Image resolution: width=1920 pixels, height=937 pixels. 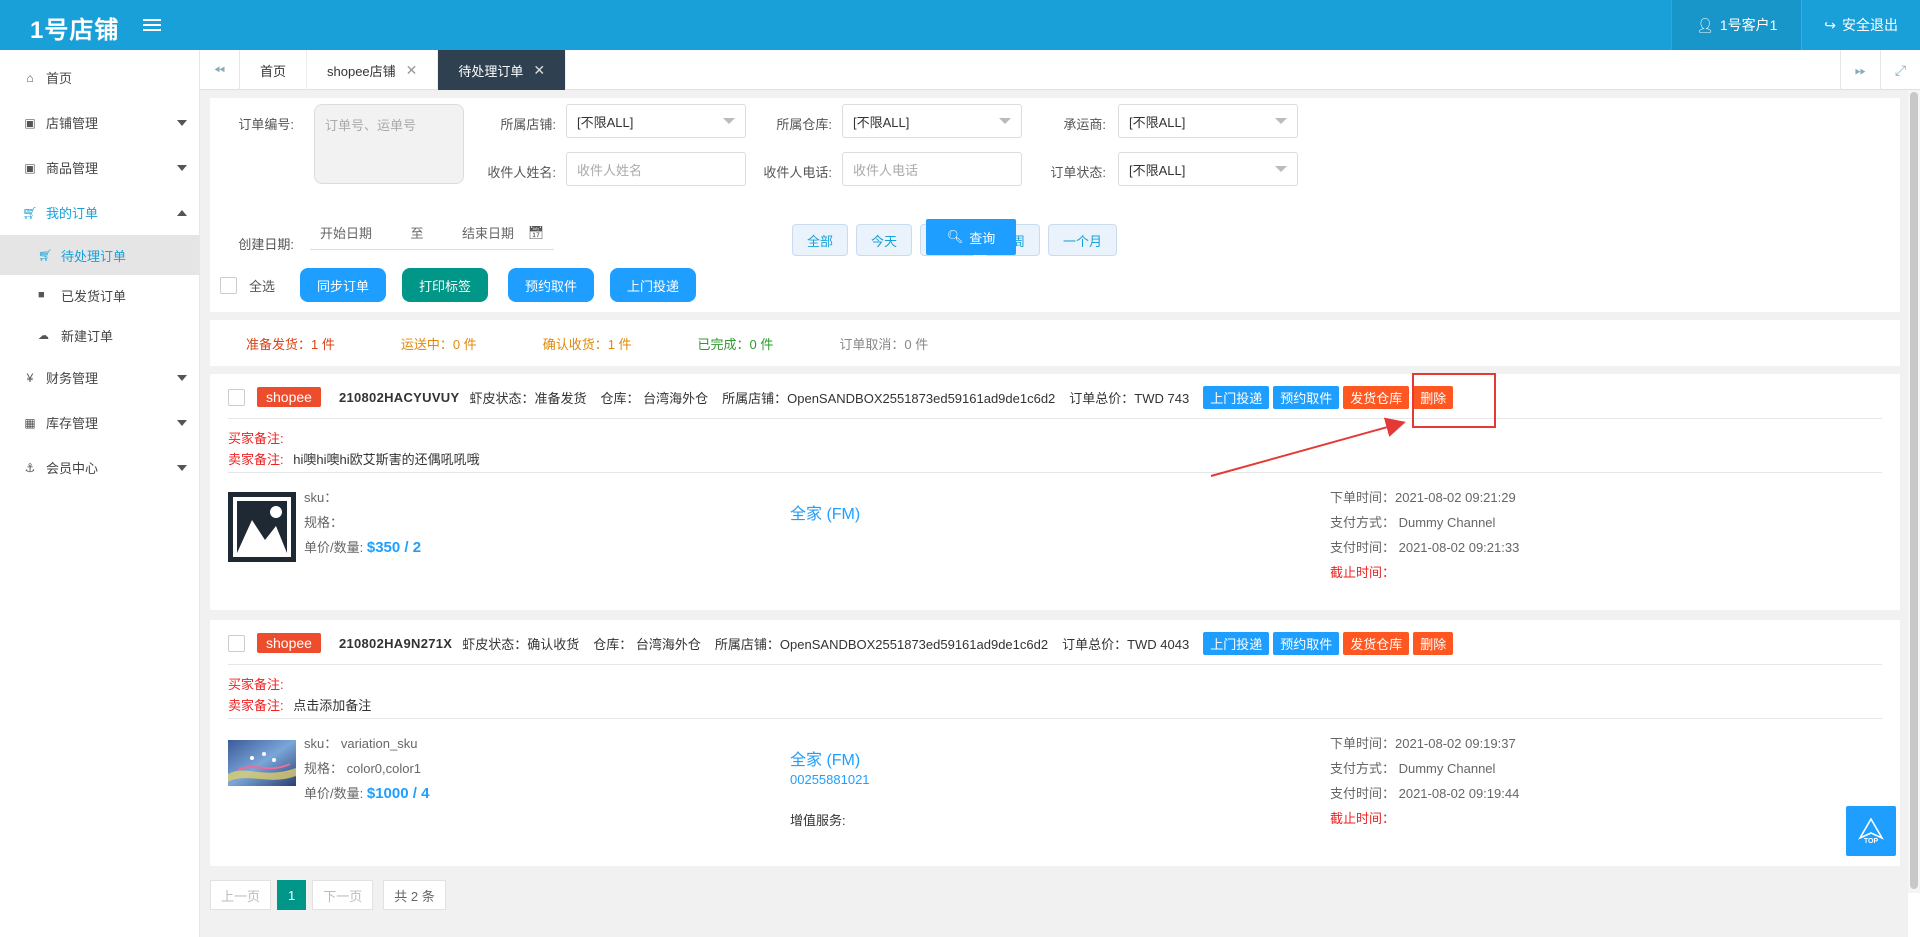 I want to click on sidebar-item-inventory: ▦ 库存管理, so click(x=99, y=422).